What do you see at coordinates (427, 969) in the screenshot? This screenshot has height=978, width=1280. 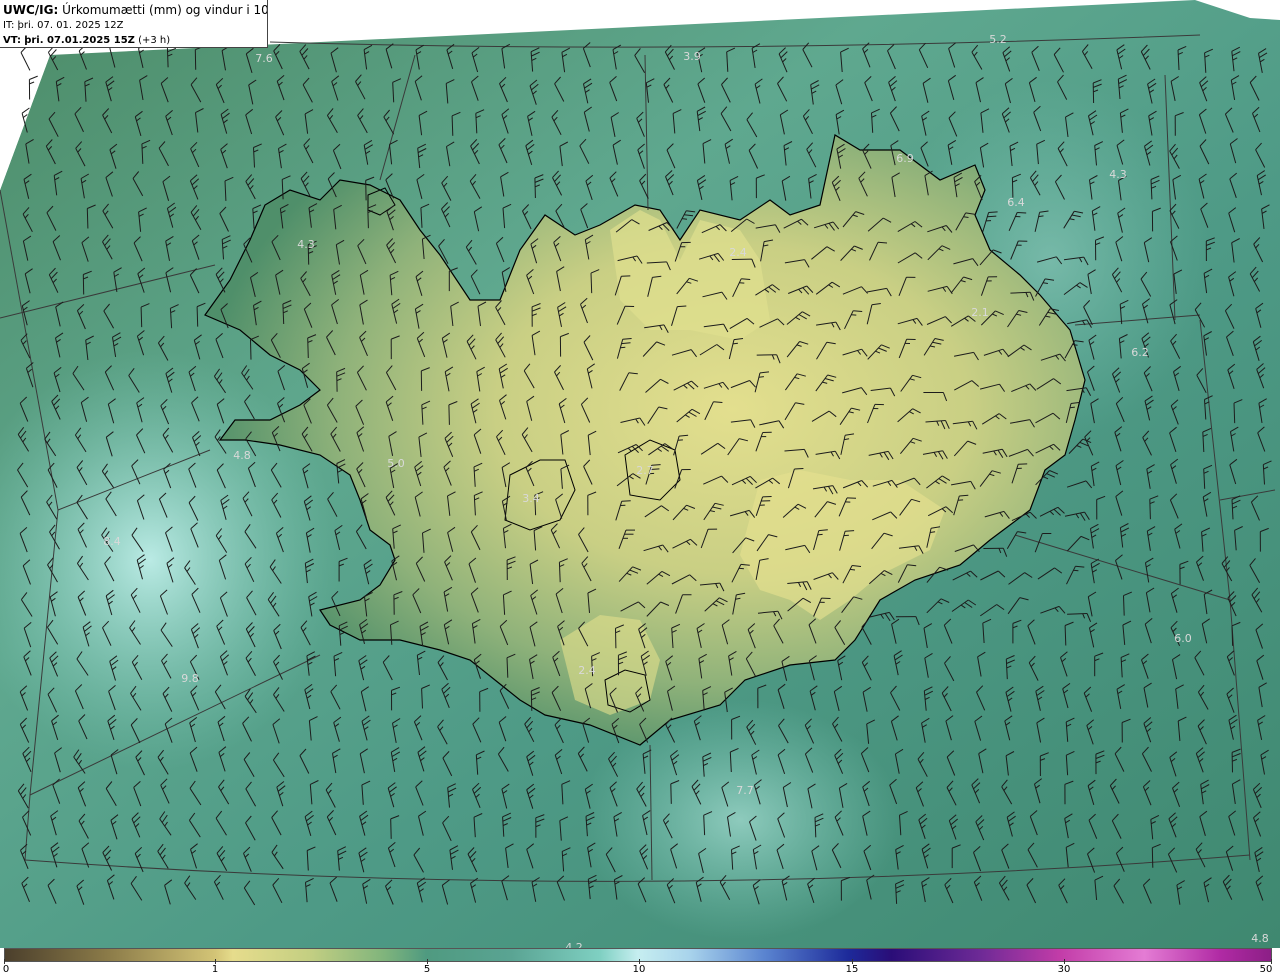 I see `legend-tick-5: 5` at bounding box center [427, 969].